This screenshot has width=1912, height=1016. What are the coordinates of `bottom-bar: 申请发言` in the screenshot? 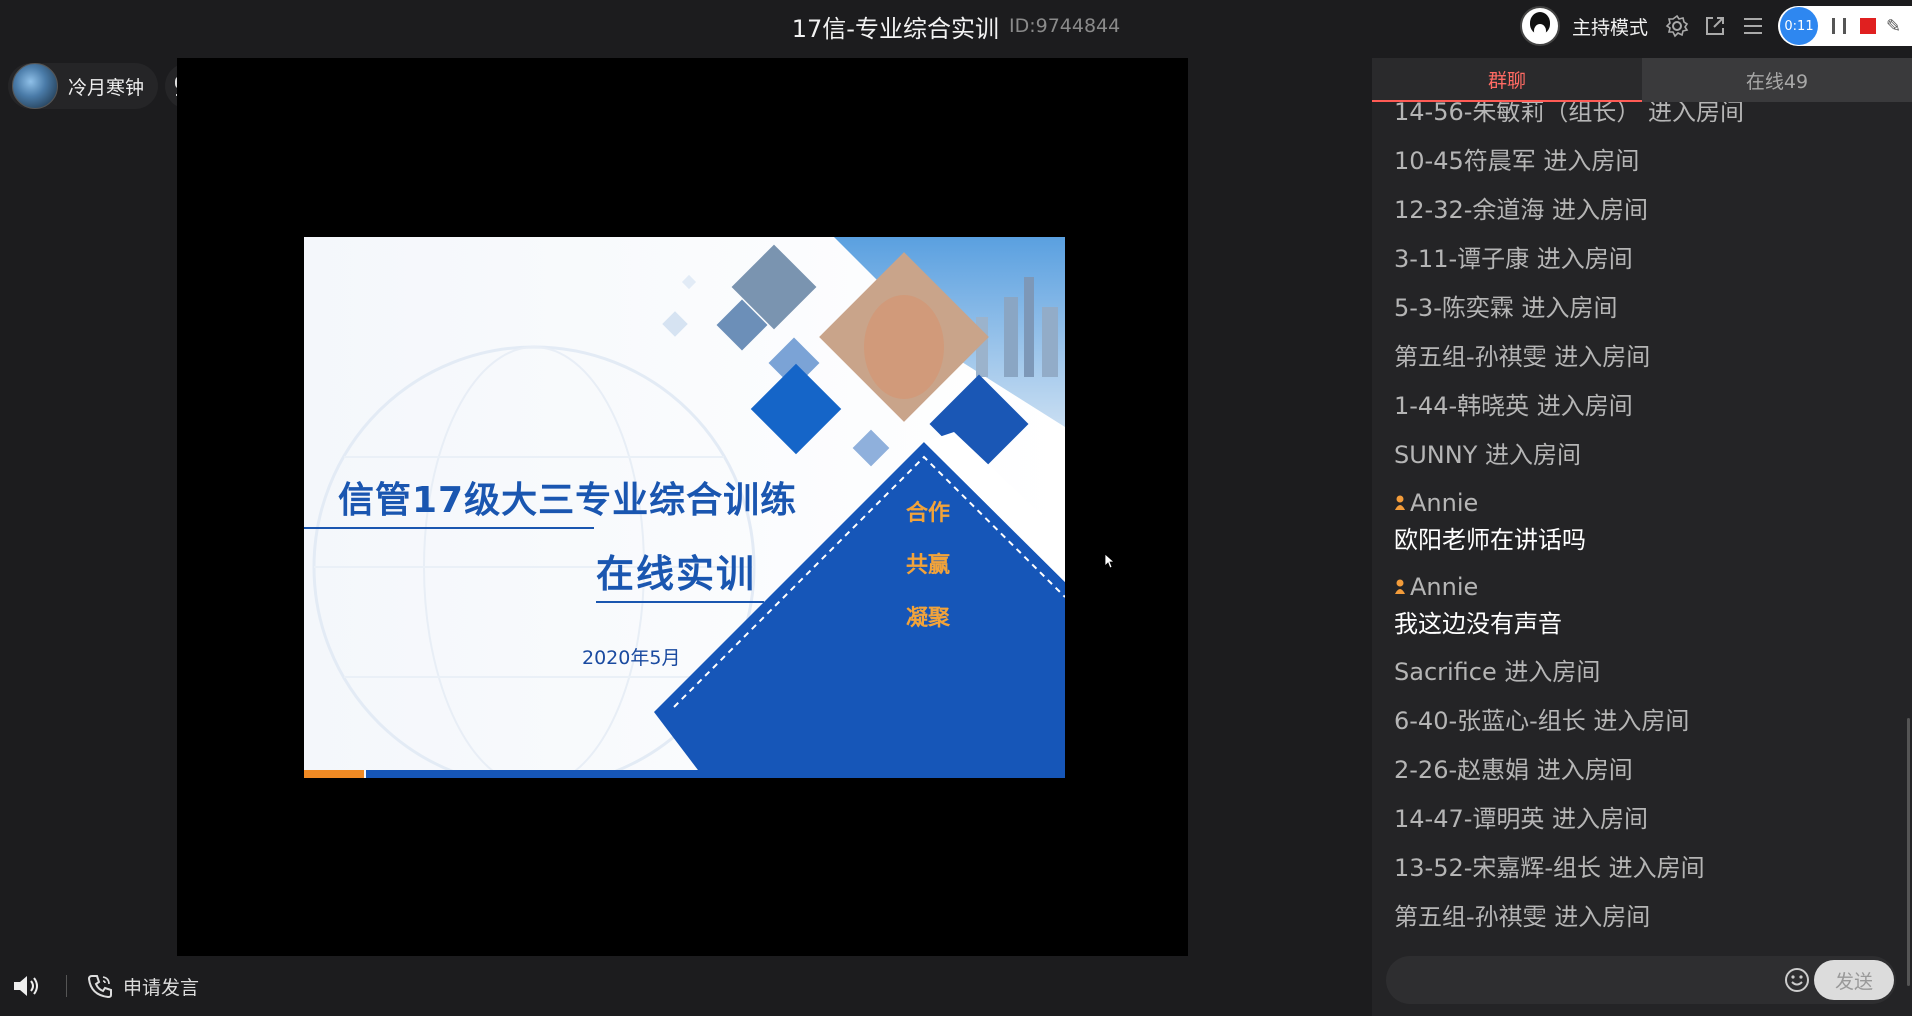 It's located at (686, 986).